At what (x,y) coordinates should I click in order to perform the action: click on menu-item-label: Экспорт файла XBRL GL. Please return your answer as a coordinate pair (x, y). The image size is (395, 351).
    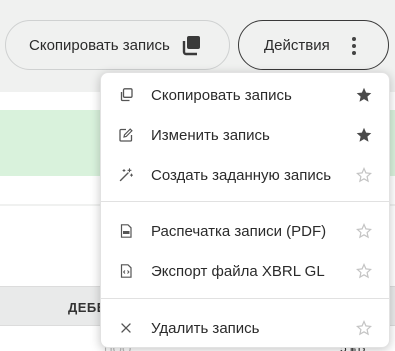
    Looking at the image, I should click on (238, 271).